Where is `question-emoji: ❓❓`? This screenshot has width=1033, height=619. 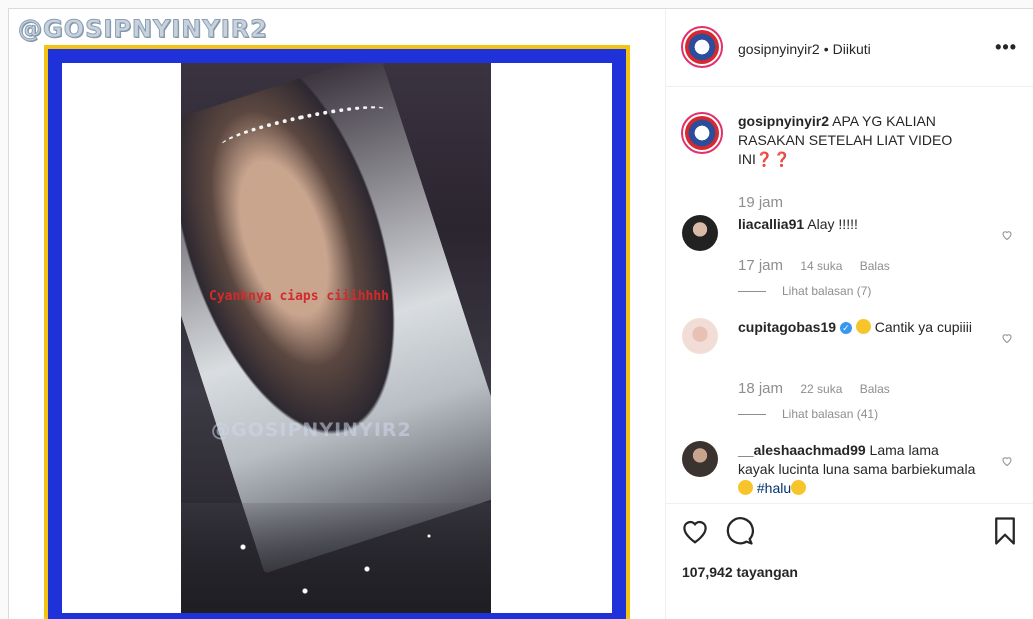
question-emoji: ❓❓ is located at coordinates (773, 159).